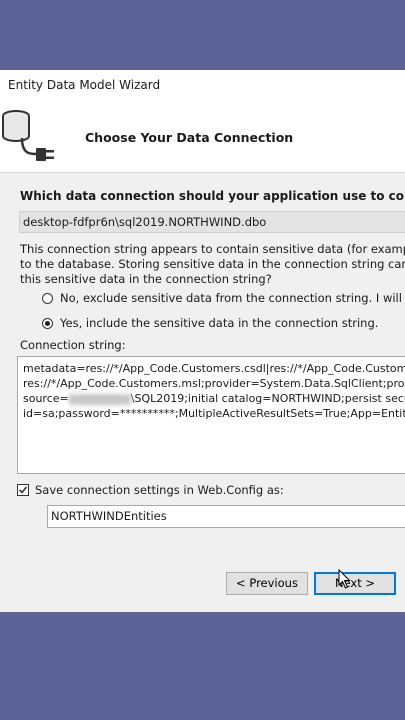 This screenshot has height=720, width=405. Describe the element at coordinates (47, 298) in the screenshot. I see `exclude-radio` at that location.